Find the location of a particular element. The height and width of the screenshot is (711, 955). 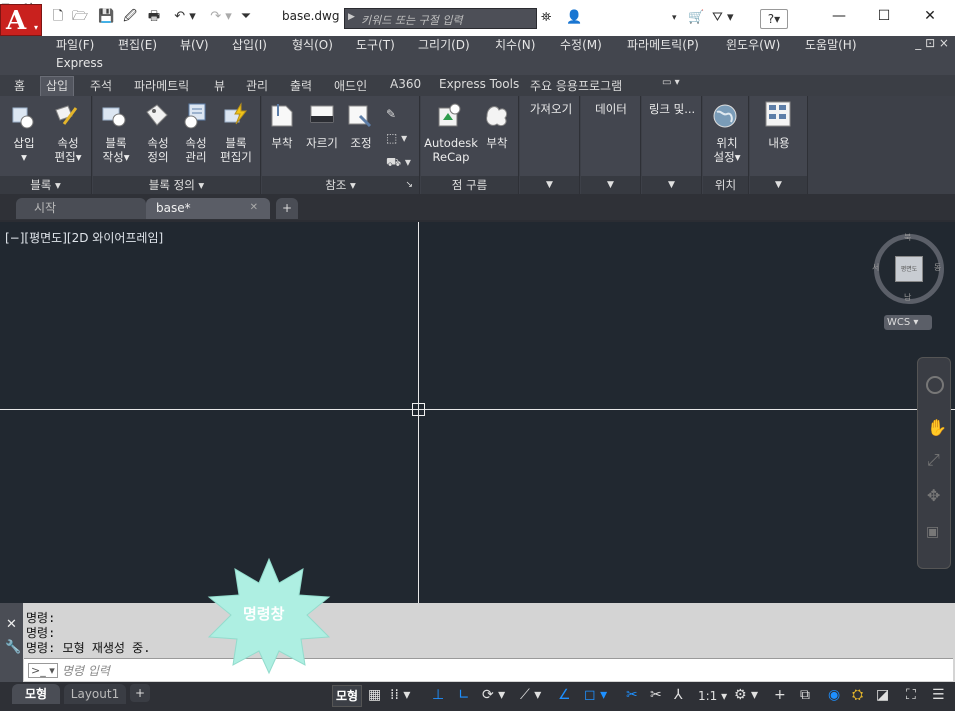

steering-wheel-icon is located at coordinates (935, 385).